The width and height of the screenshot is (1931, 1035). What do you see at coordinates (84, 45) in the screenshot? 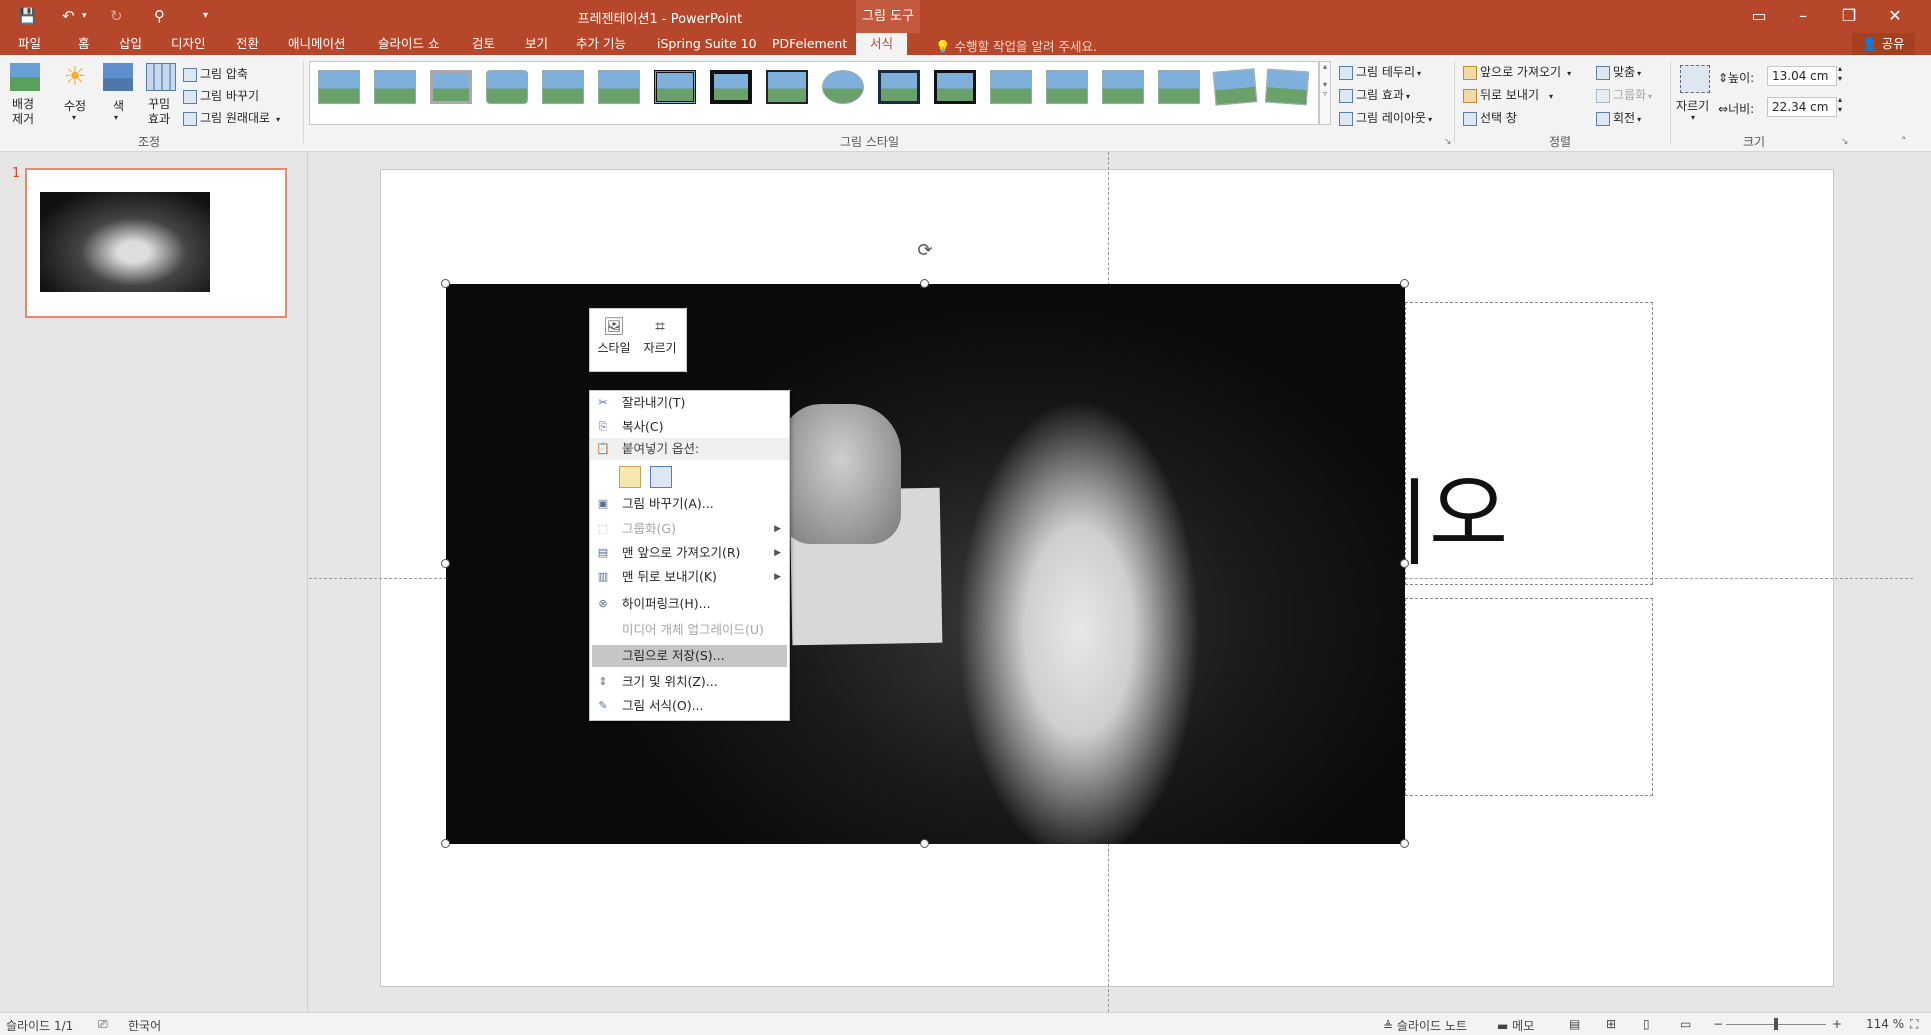
I see `tab-home: 홈` at bounding box center [84, 45].